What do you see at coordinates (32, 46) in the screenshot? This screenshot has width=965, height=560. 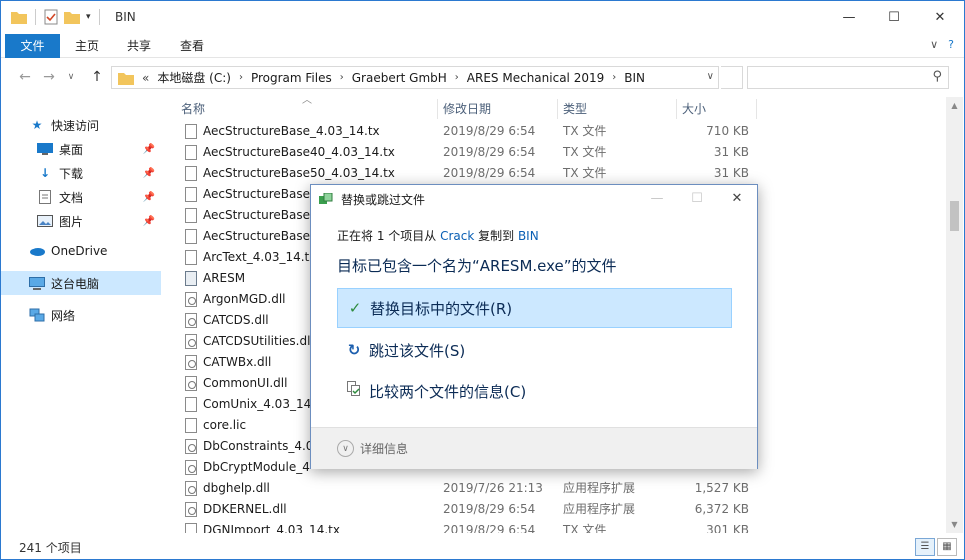 I see `tab-file: 文件` at bounding box center [32, 46].